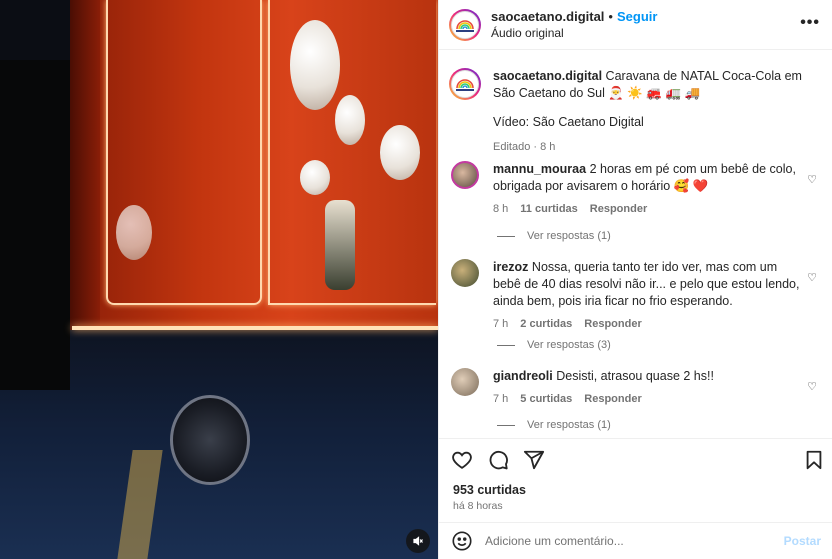 This screenshot has width=832, height=559. Describe the element at coordinates (489, 490) in the screenshot. I see `likes-count: 953 curtidas` at that location.